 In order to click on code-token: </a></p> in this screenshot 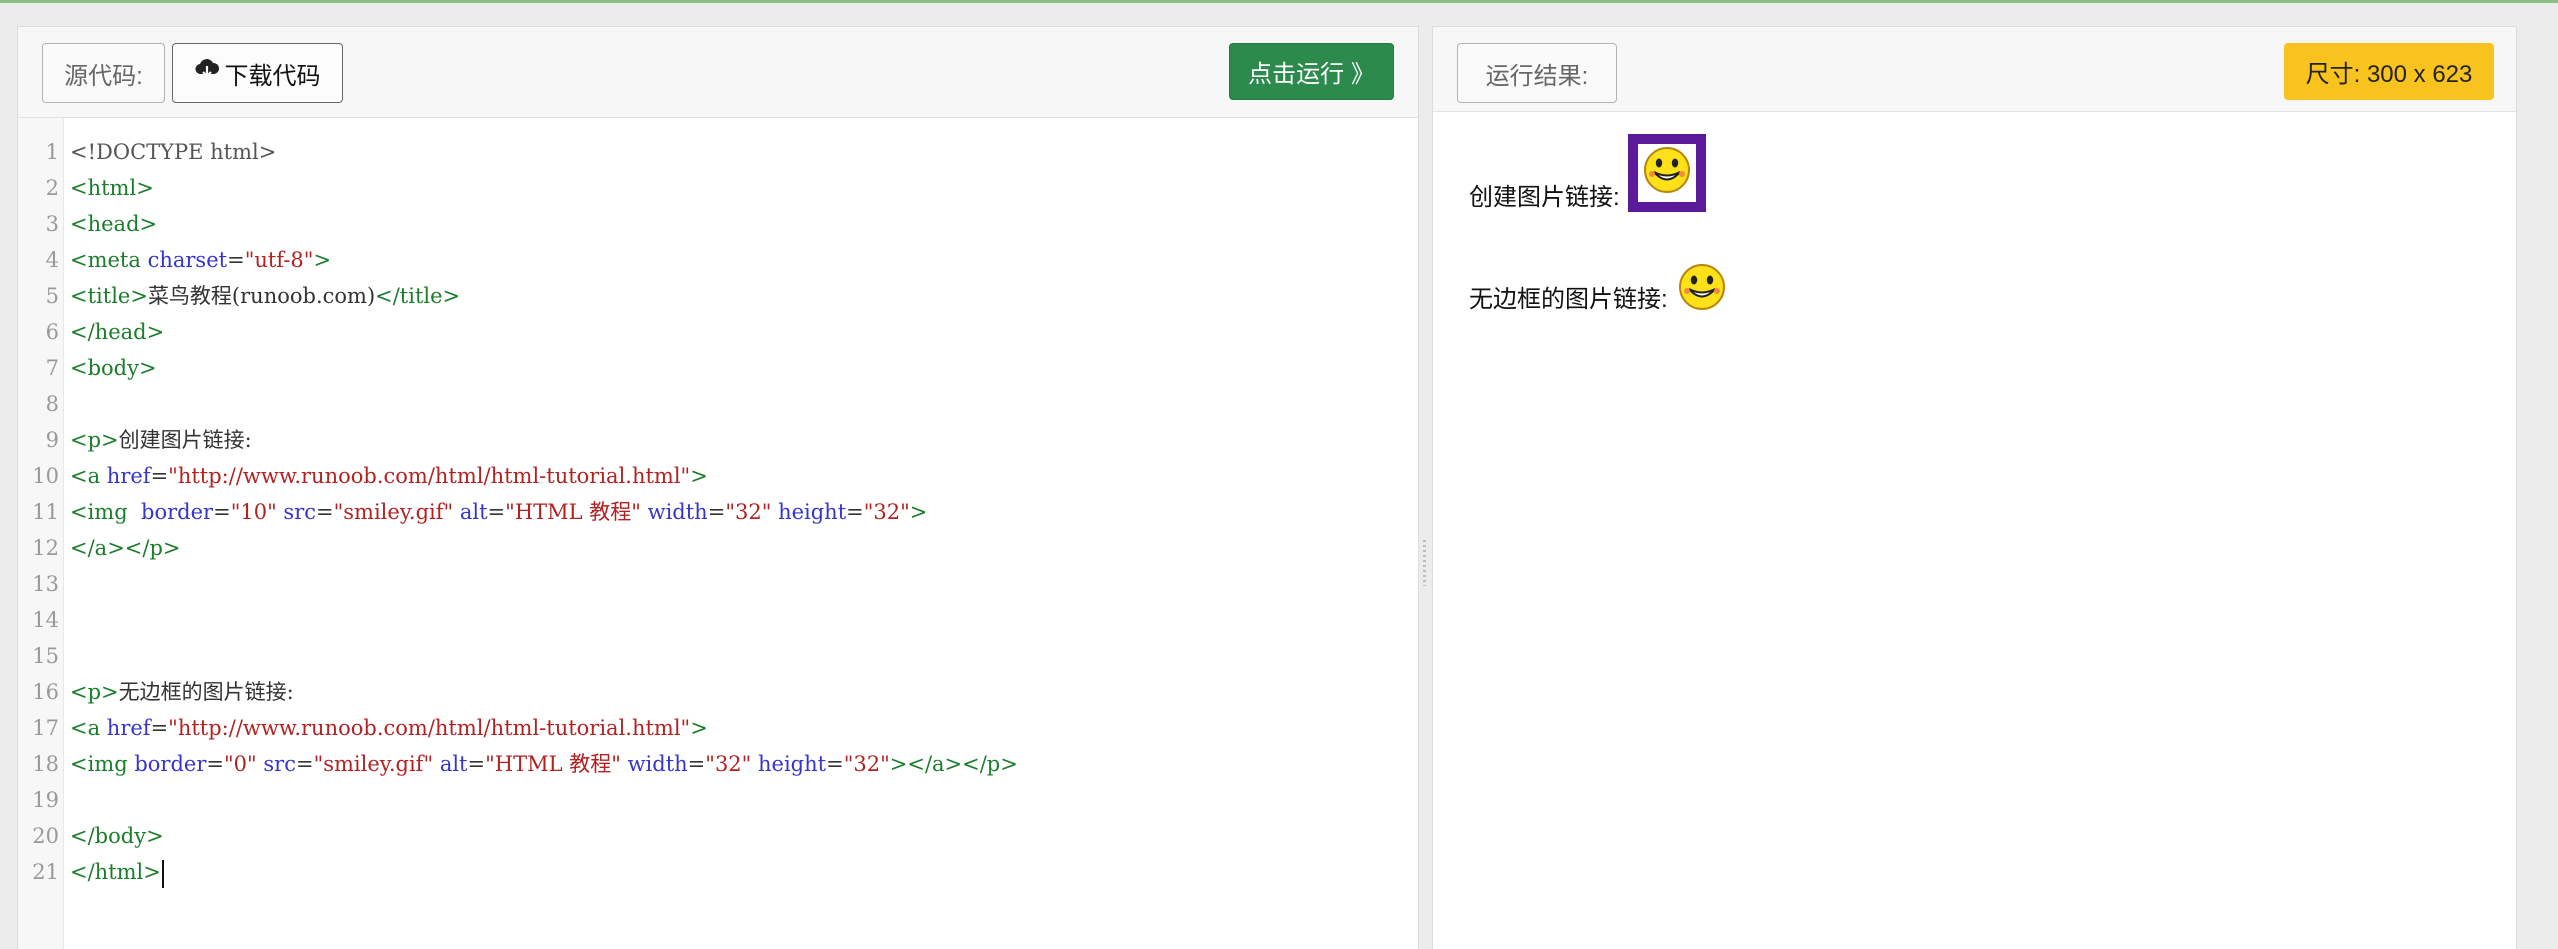, I will do `click(125, 548)`.